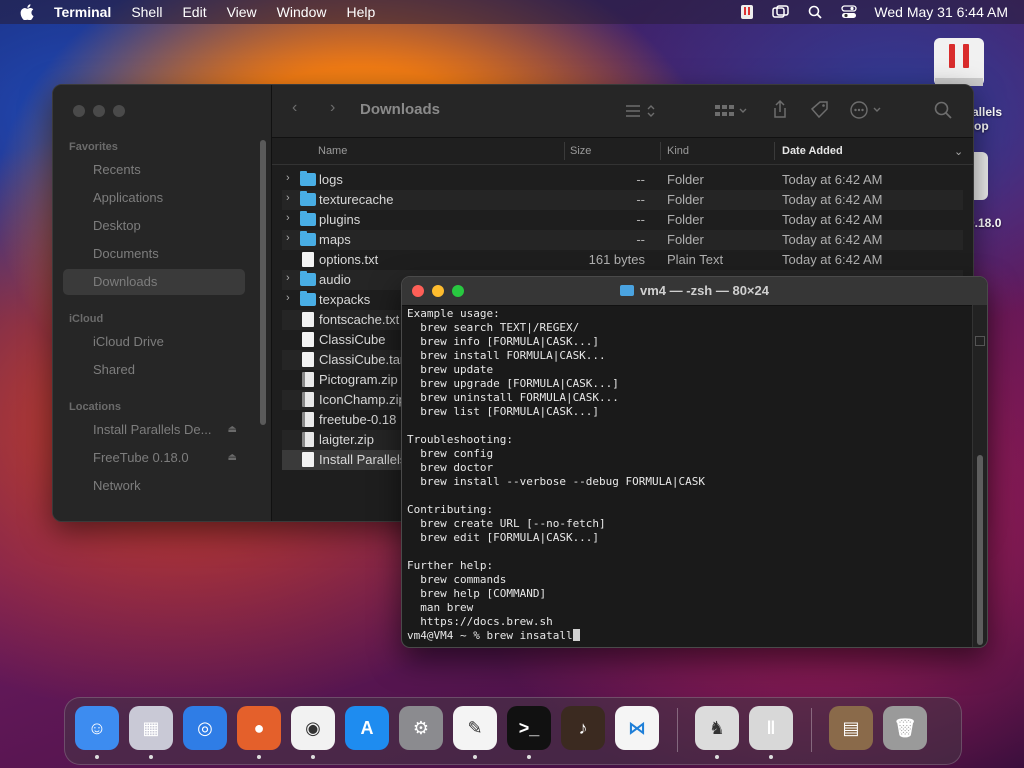 Image resolution: width=1024 pixels, height=768 pixels. I want to click on safari-app-icon: ◎, so click(205, 728).